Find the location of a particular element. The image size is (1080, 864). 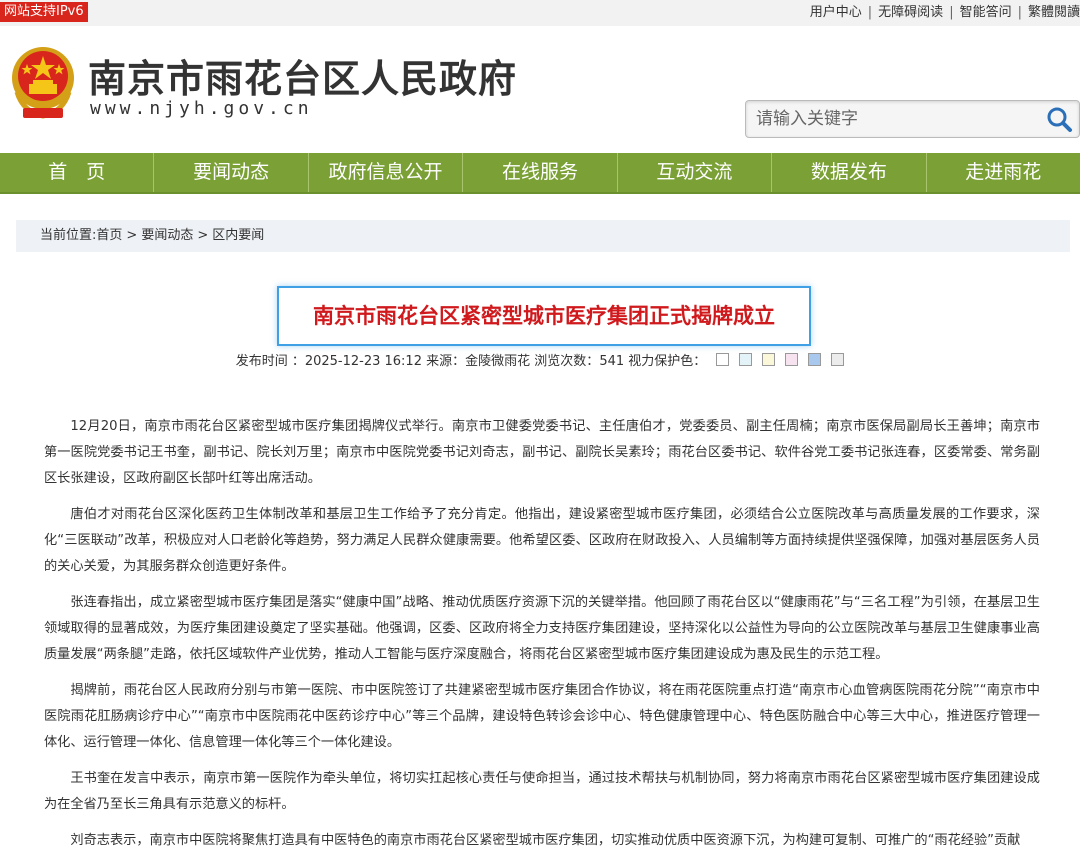

nav-item-interaction: 互动交流 is located at coordinates (695, 172).